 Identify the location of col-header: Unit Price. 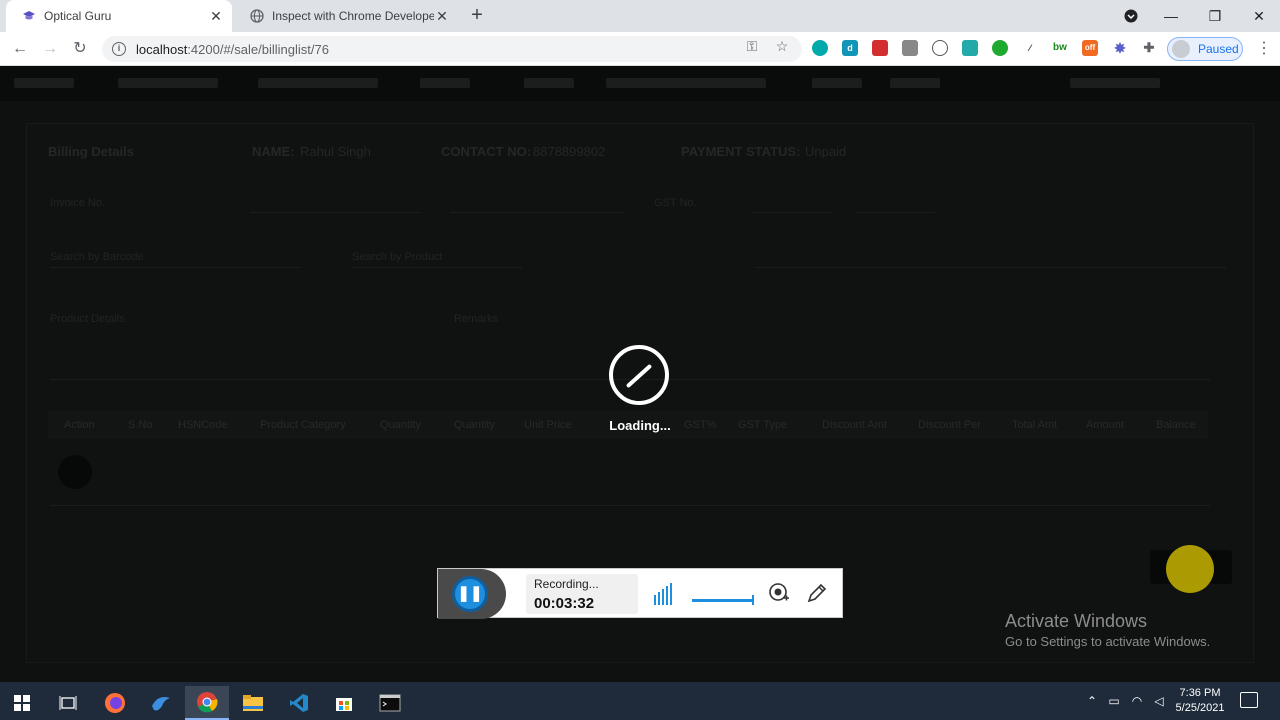
(548, 425).